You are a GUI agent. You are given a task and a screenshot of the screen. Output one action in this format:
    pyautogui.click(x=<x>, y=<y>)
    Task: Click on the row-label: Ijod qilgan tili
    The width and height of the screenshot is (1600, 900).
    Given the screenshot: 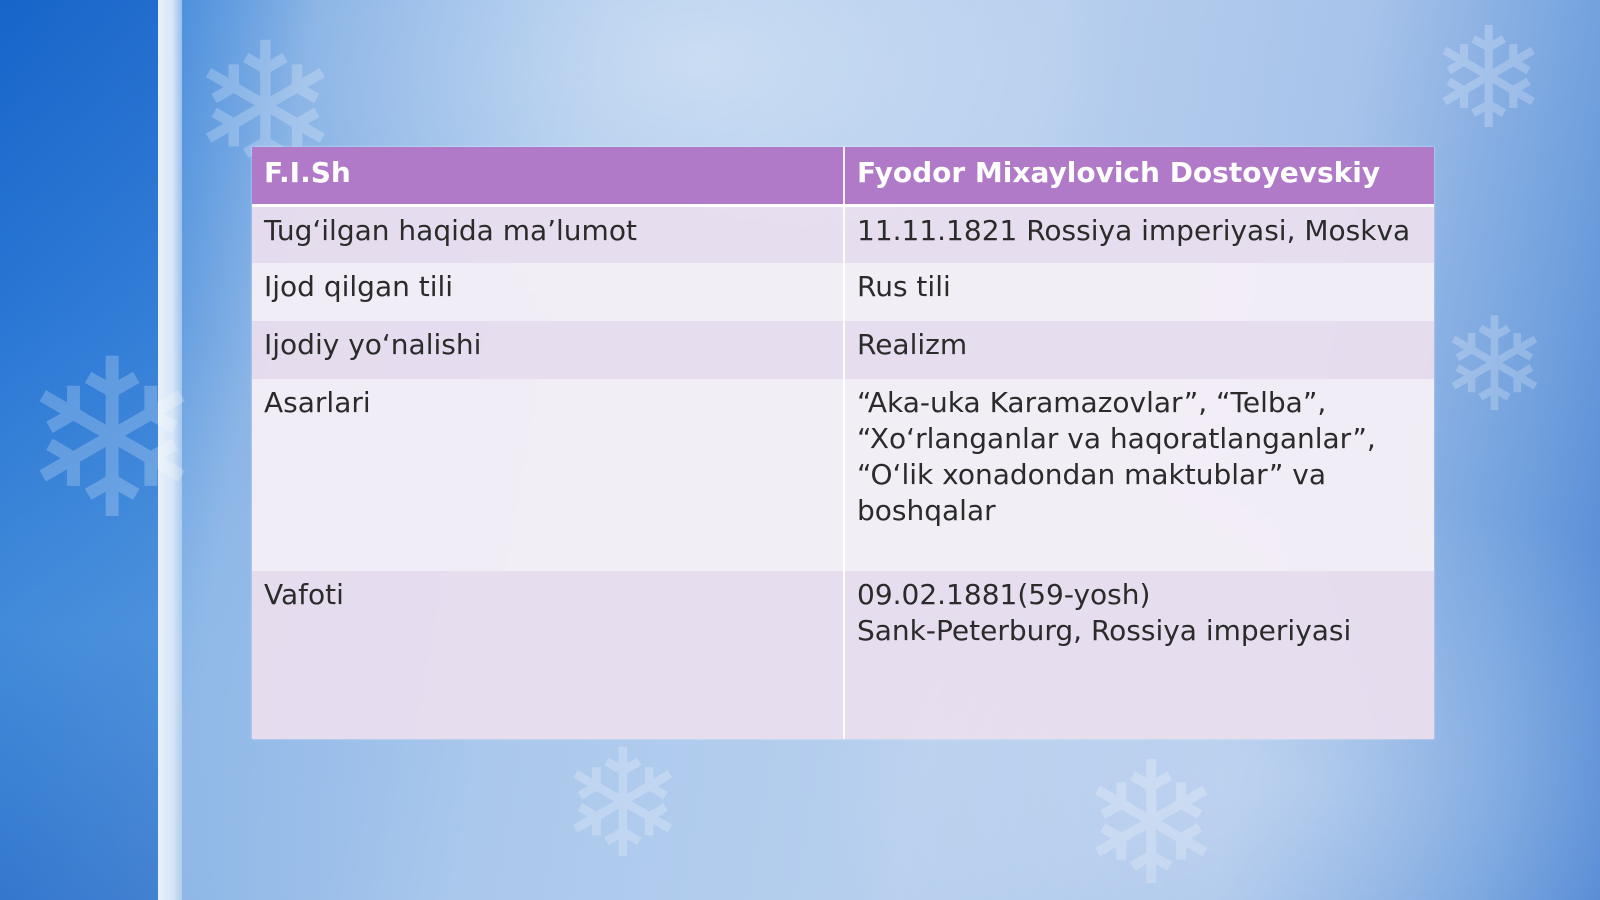 What is the action you would take?
    pyautogui.click(x=548, y=292)
    